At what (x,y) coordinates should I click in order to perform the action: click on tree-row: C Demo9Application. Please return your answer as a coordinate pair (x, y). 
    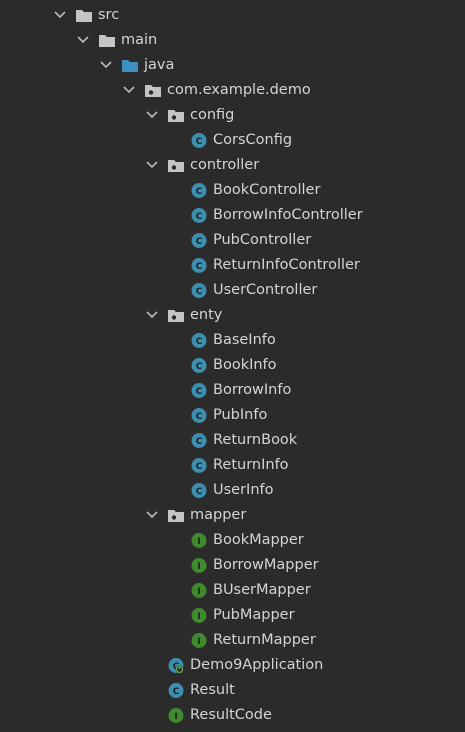
    Looking at the image, I should click on (232, 665).